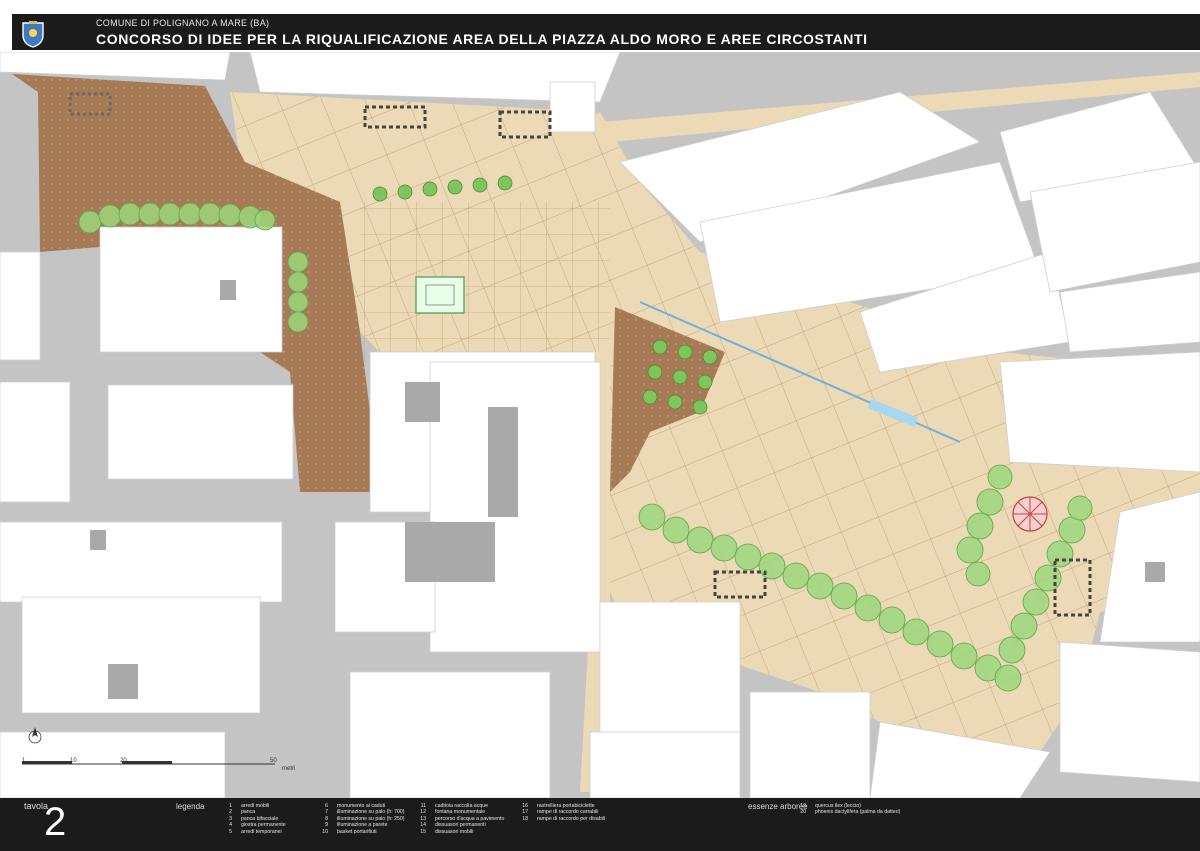  Describe the element at coordinates (850, 812) in the screenshot. I see `essenze-item: 20 phoenix dactylifera (palma da datteri)` at that location.